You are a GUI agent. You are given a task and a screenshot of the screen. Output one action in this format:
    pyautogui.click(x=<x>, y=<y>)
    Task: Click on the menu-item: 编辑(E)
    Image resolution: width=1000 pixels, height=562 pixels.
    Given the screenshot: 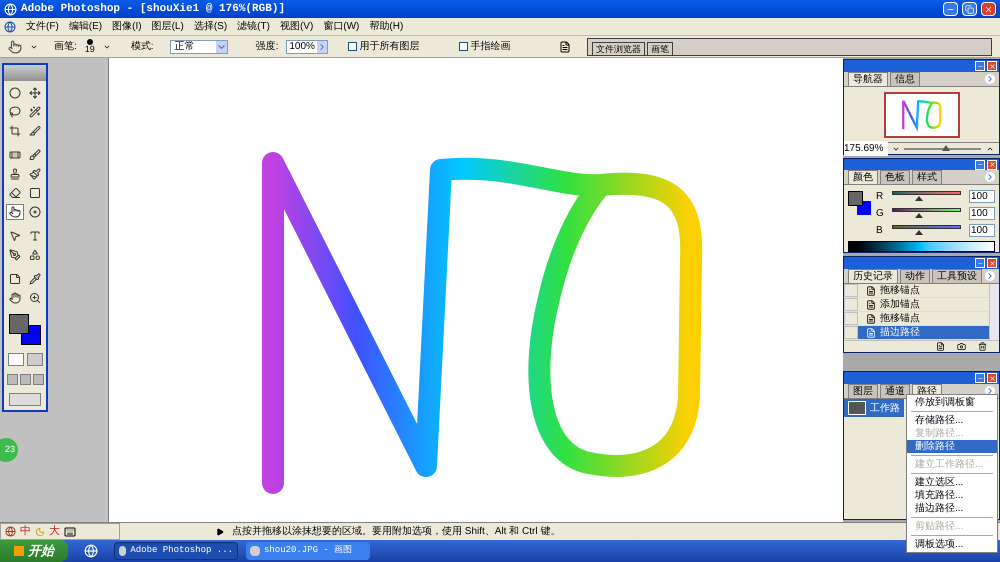 What is the action you would take?
    pyautogui.click(x=85, y=26)
    